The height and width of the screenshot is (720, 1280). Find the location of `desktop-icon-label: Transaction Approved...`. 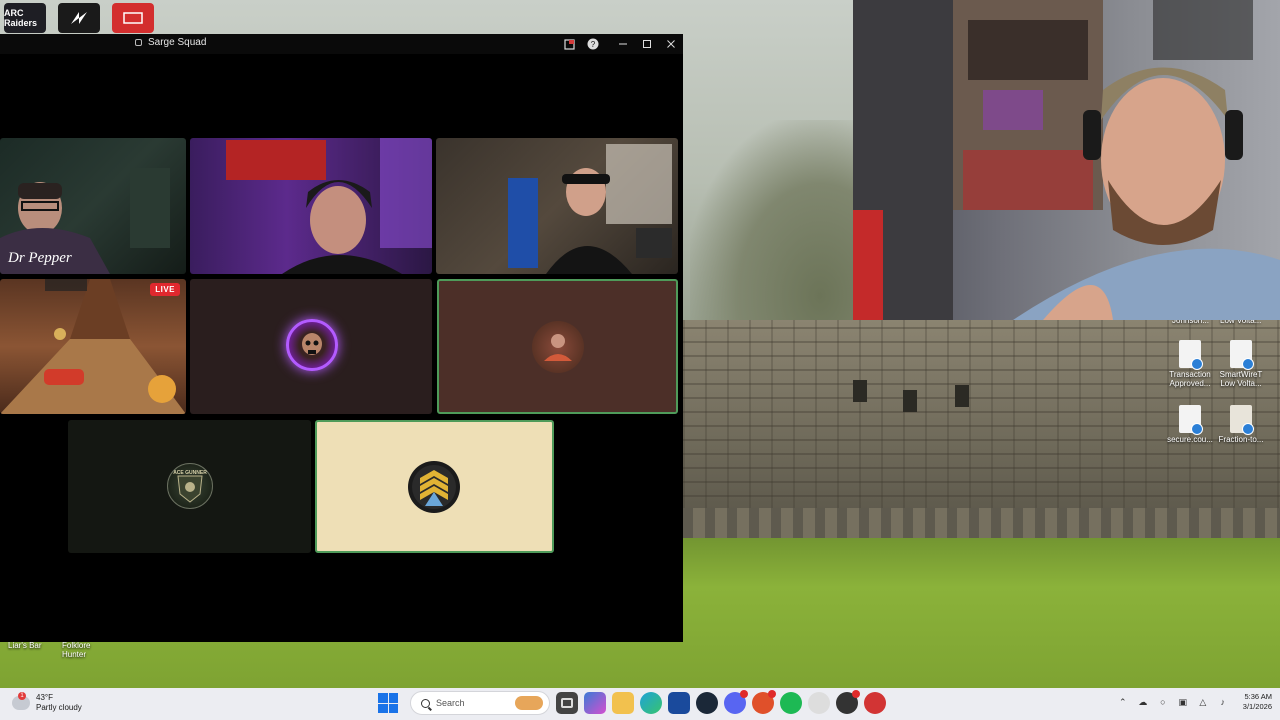

desktop-icon-label: Transaction Approved... is located at coordinates (1190, 379).